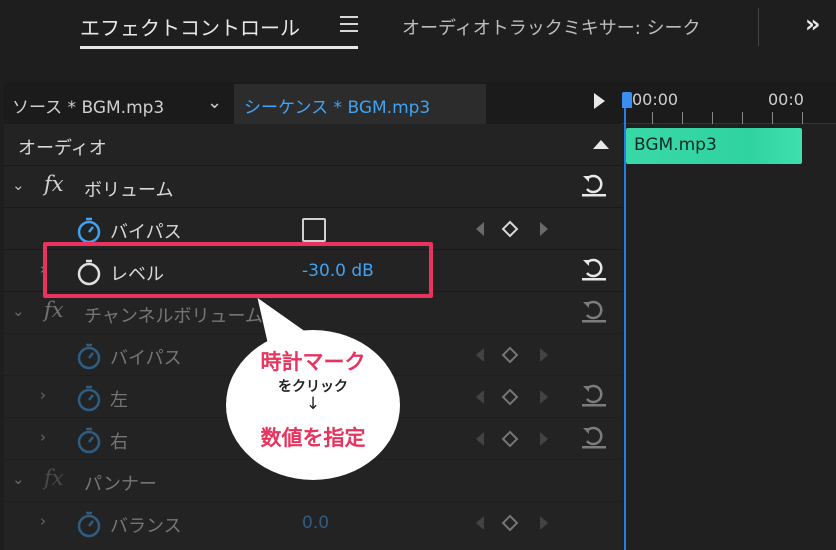 The width and height of the screenshot is (836, 550). I want to click on panel-menu-icon, so click(349, 24).